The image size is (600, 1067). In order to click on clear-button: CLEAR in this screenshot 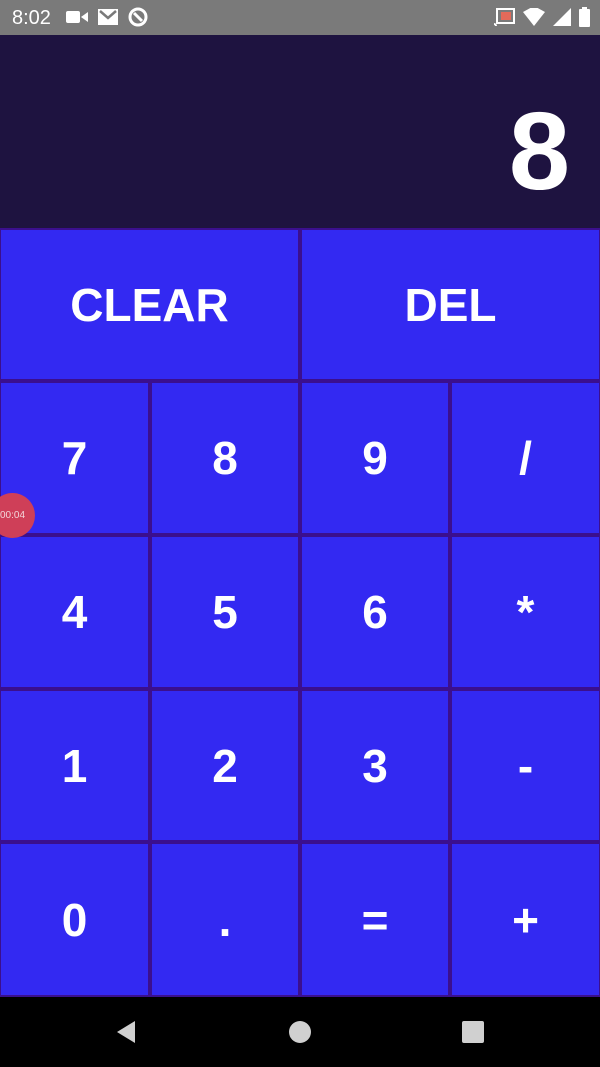, I will do `click(149, 304)`.